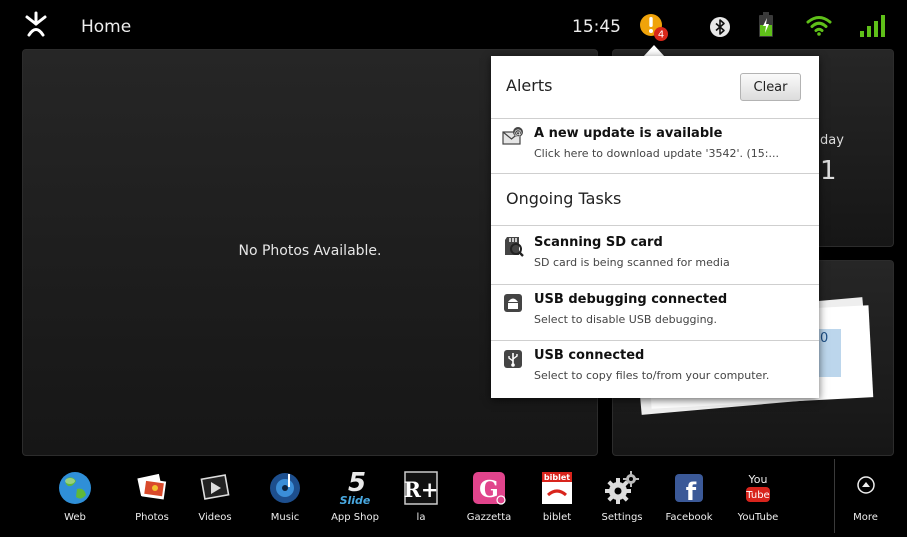 This screenshot has width=907, height=537. What do you see at coordinates (75, 488) in the screenshot?
I see `globe-icon` at bounding box center [75, 488].